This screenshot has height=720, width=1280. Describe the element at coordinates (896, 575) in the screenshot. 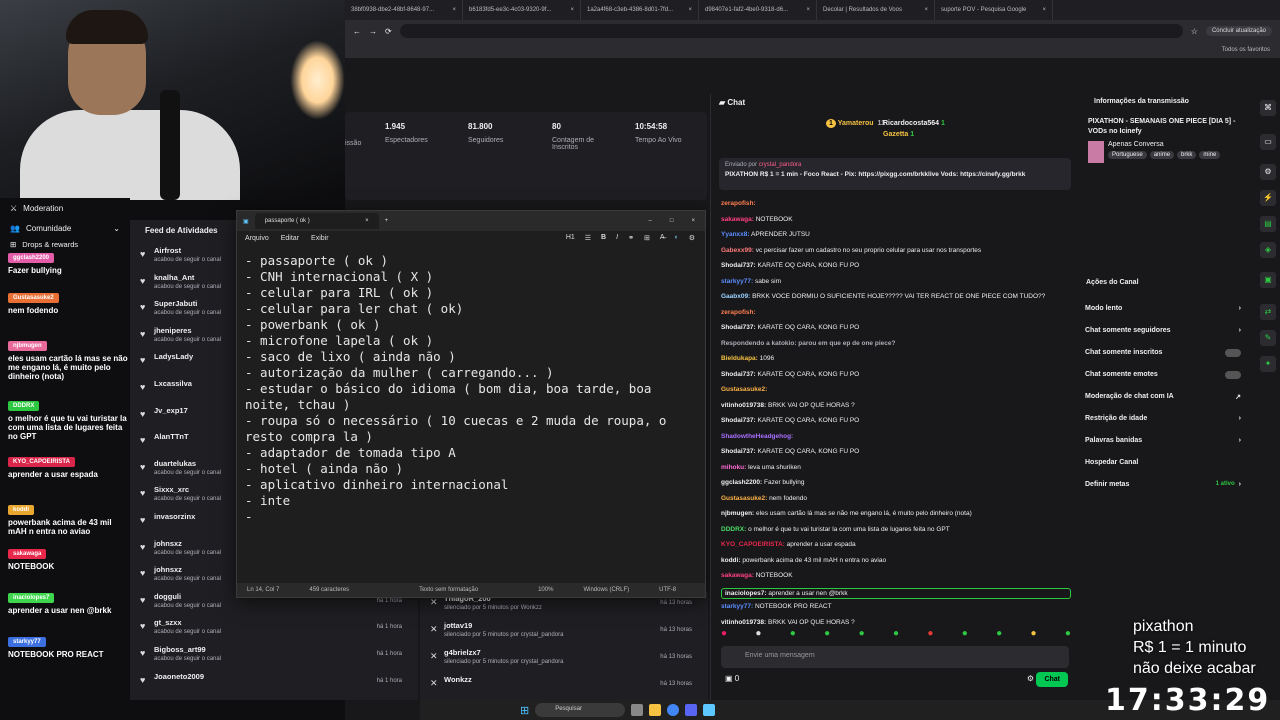

I see `chat-message: sakawaga: NOTEBOOK` at that location.